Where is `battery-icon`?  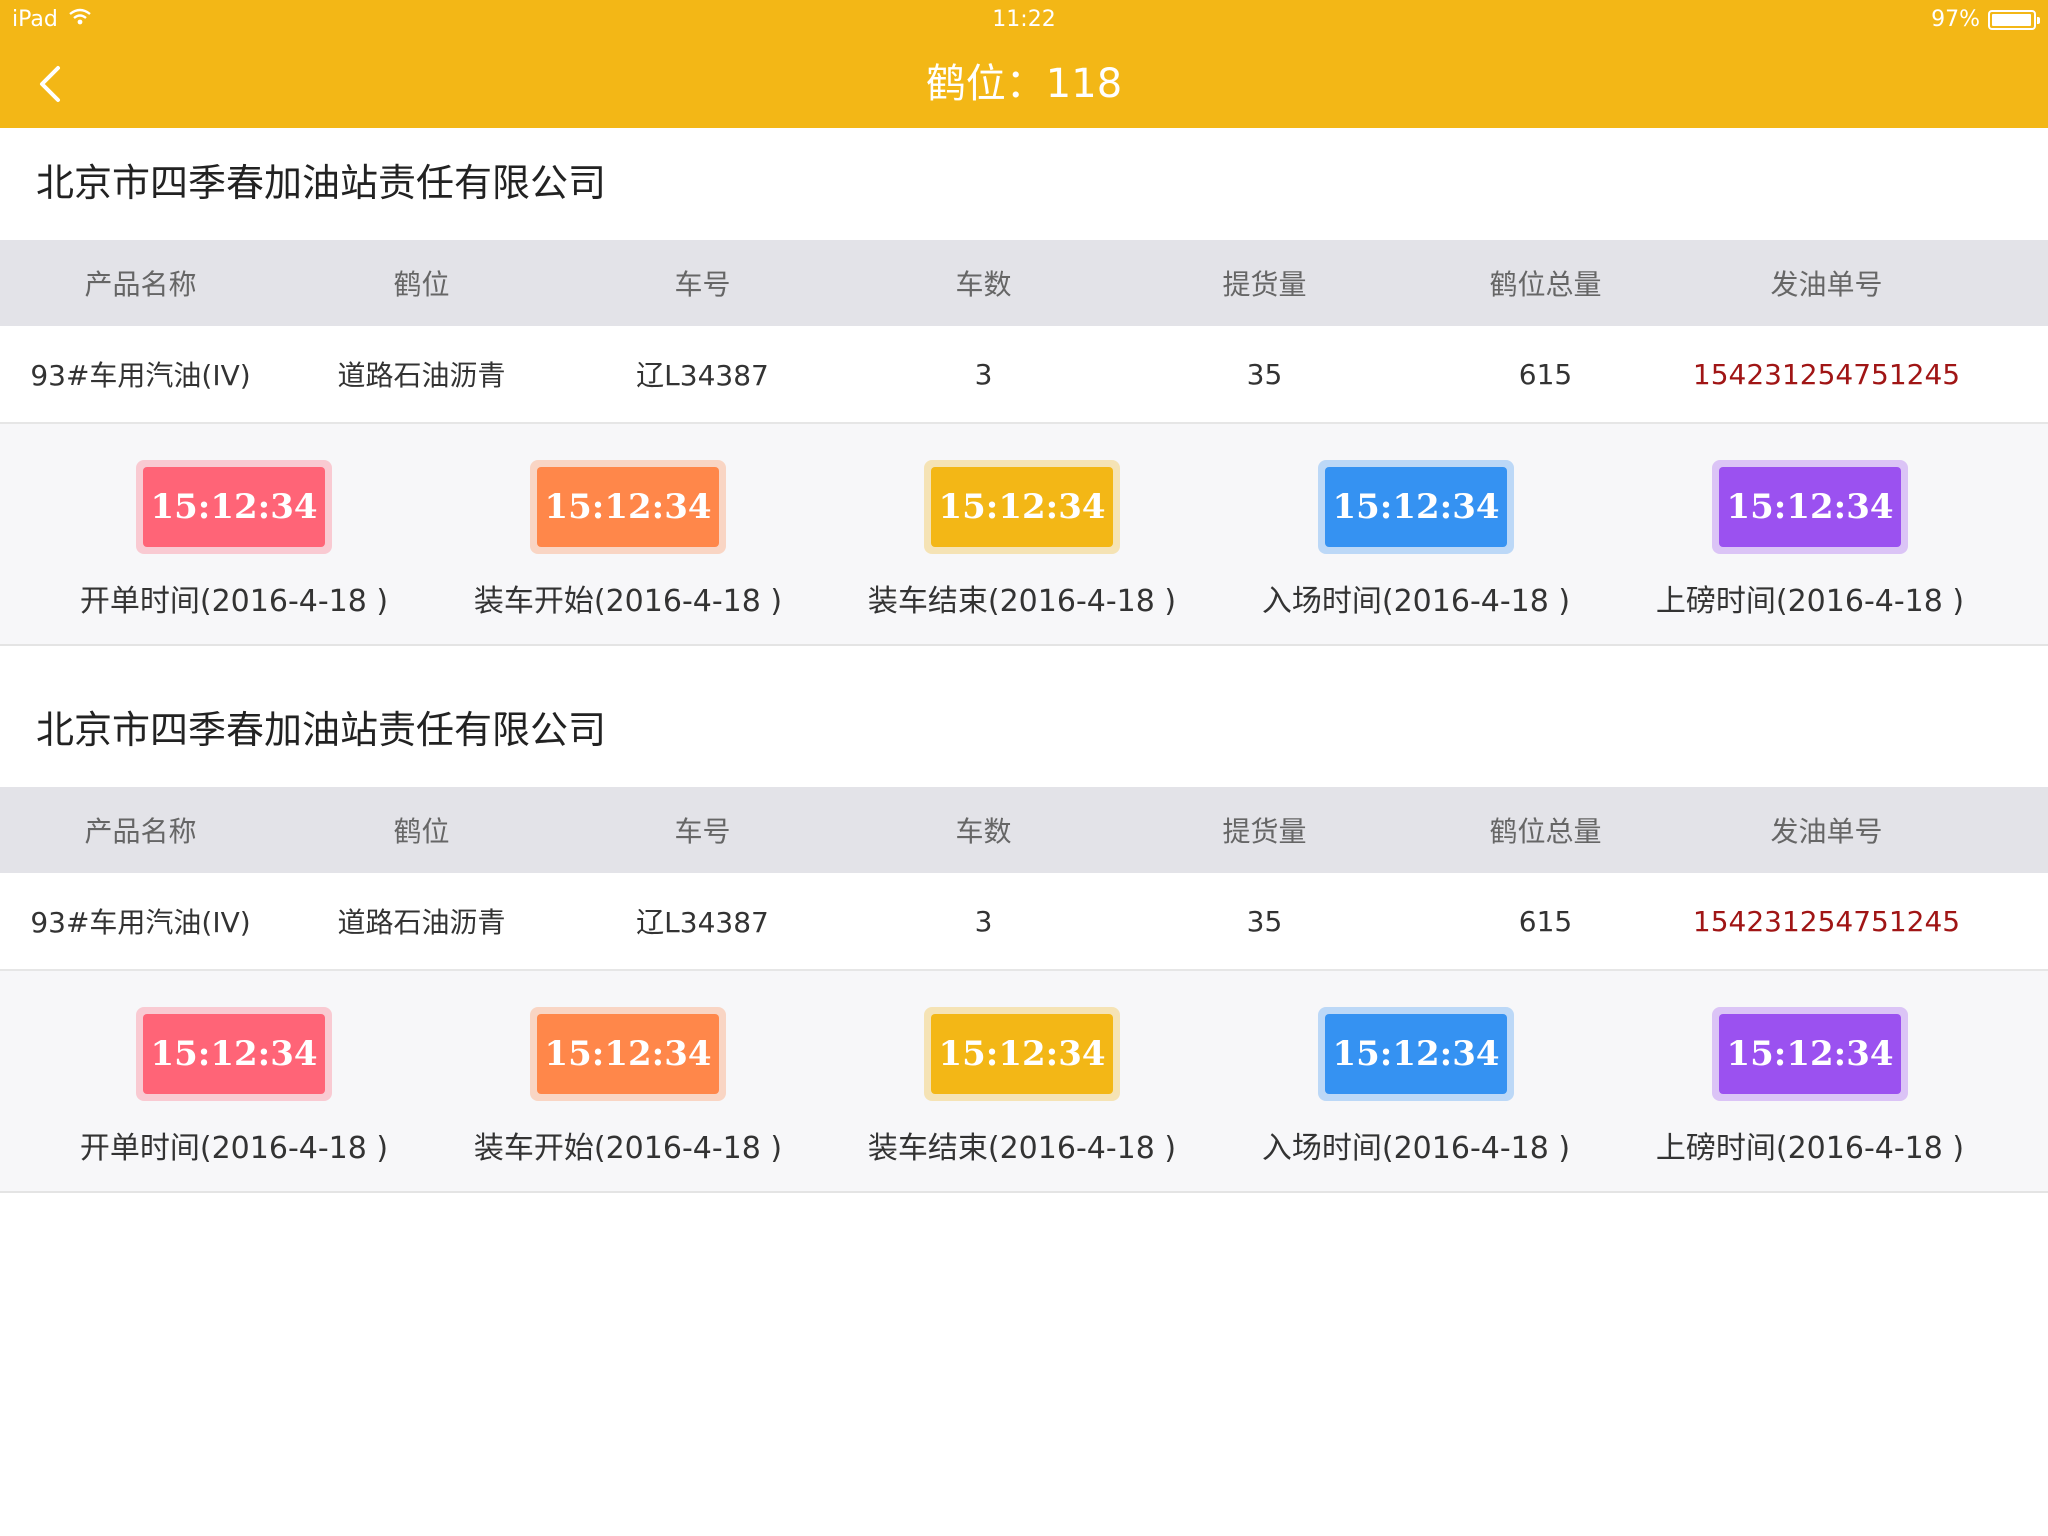
battery-icon is located at coordinates (2014, 19).